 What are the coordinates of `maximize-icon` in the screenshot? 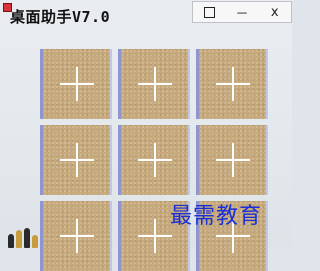 It's located at (209, 12).